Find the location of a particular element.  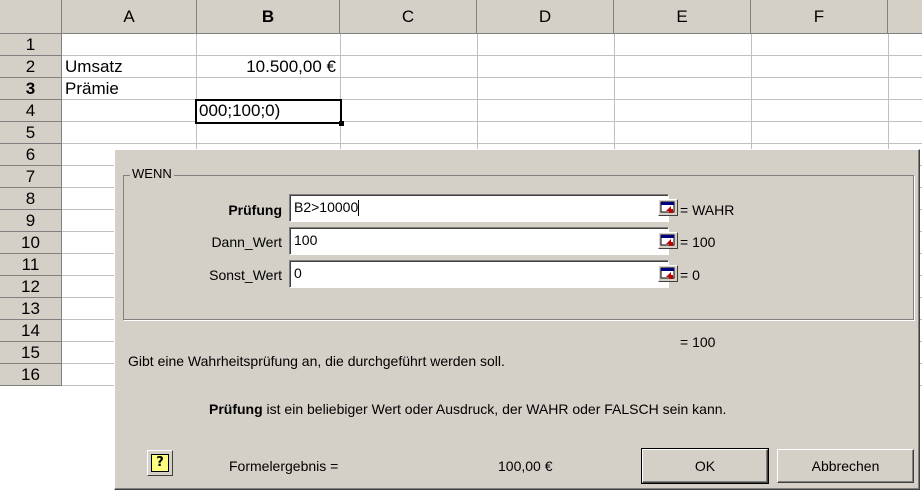

ok-button: OK is located at coordinates (705, 466).